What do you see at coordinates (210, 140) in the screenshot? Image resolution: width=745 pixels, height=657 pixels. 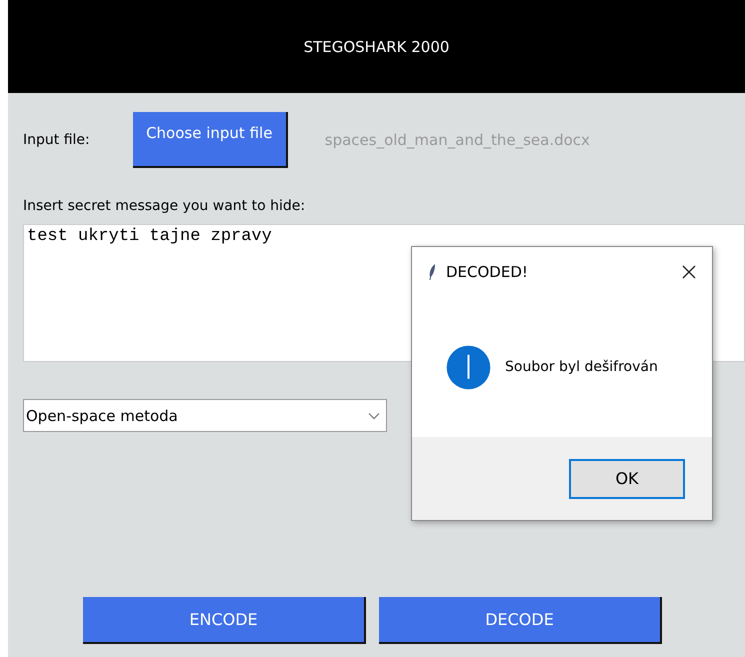 I see `choose-file-button: Choose input file` at bounding box center [210, 140].